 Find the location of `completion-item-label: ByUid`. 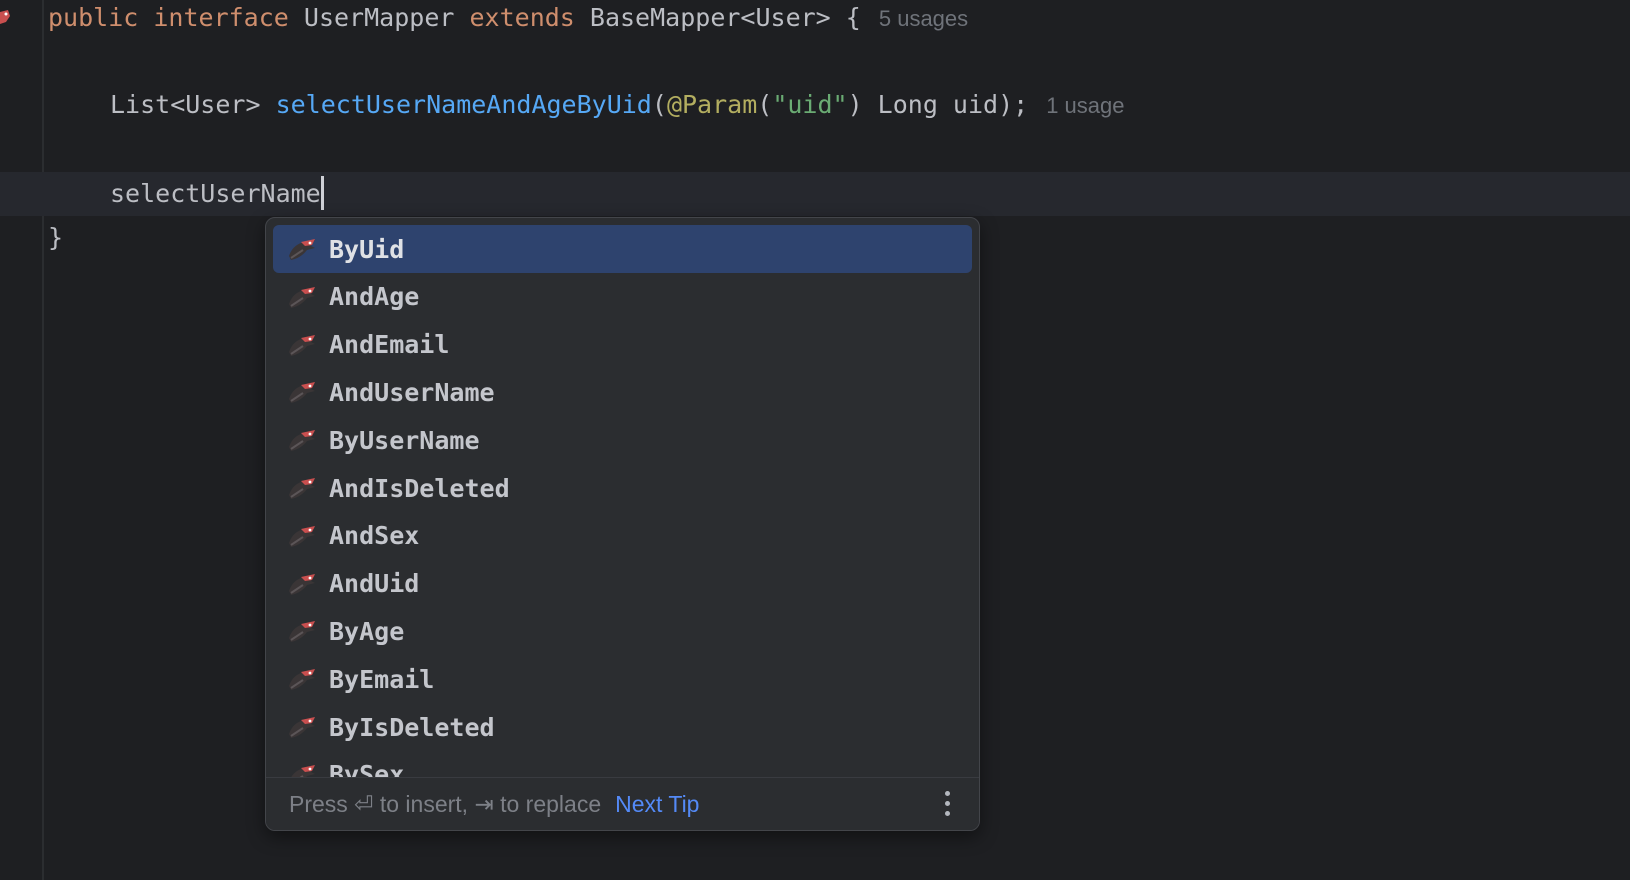

completion-item-label: ByUid is located at coordinates (367, 249).